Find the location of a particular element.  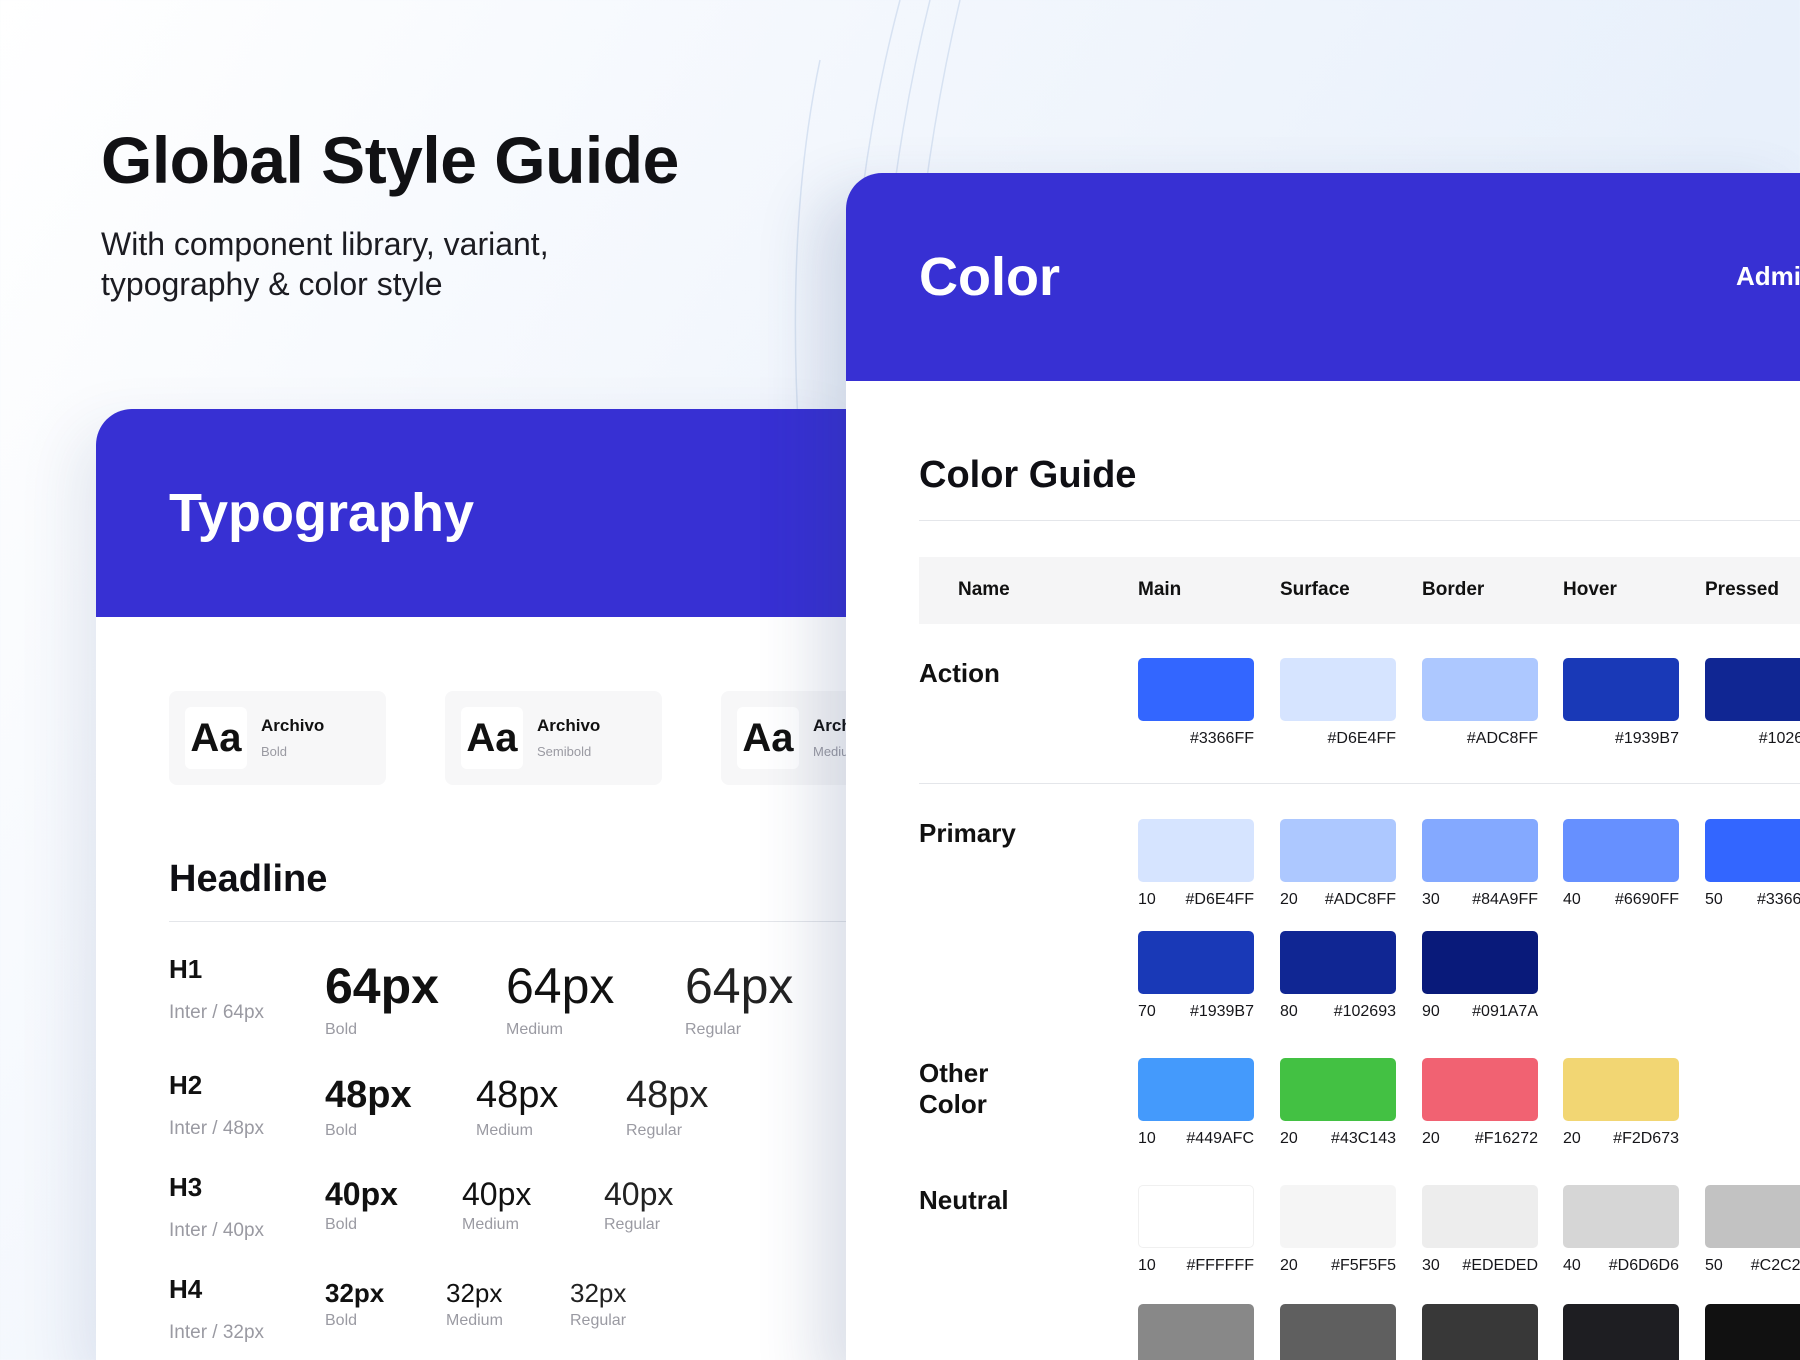

action-0-swatch is located at coordinates (1196, 689).